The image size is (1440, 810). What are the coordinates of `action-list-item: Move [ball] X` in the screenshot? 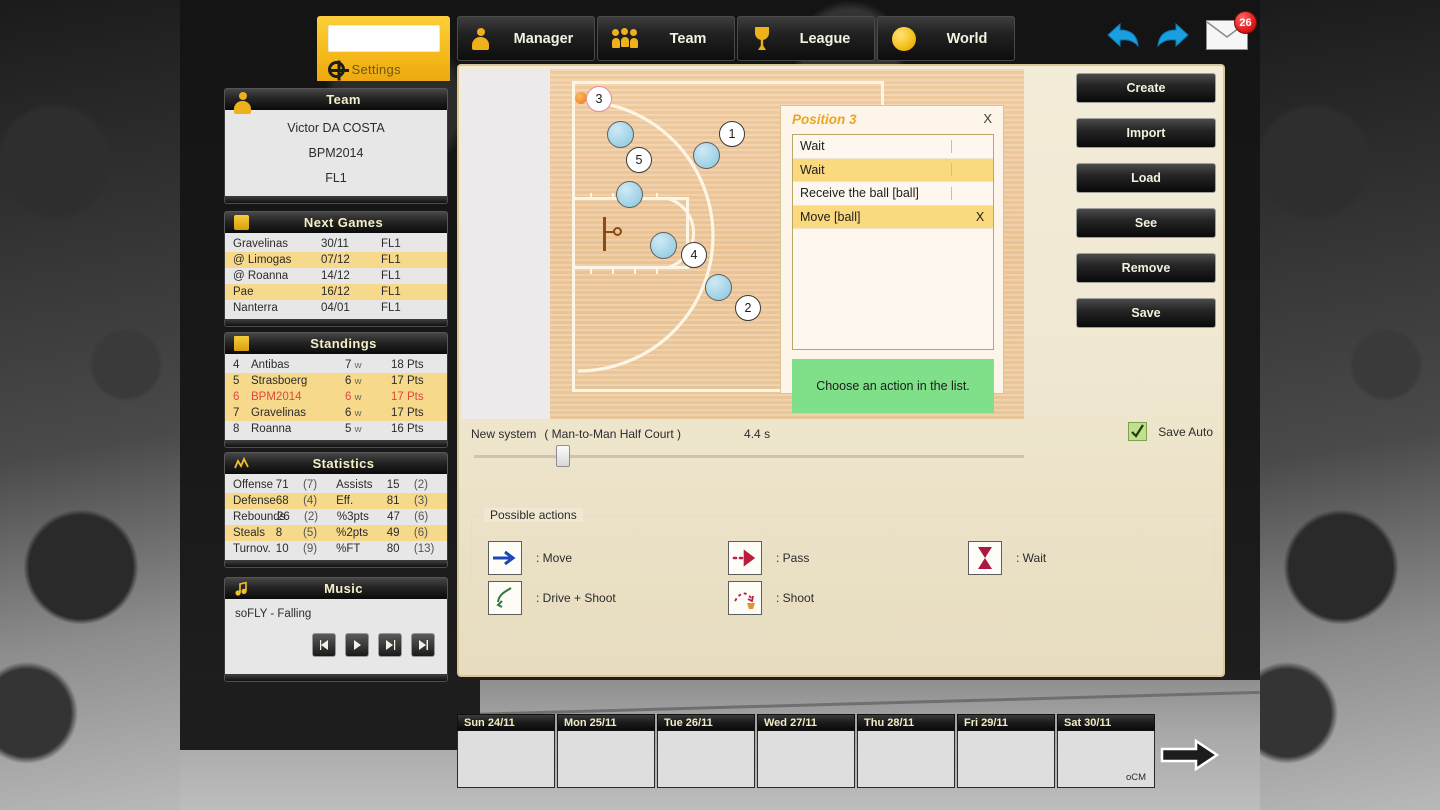 It's located at (893, 217).